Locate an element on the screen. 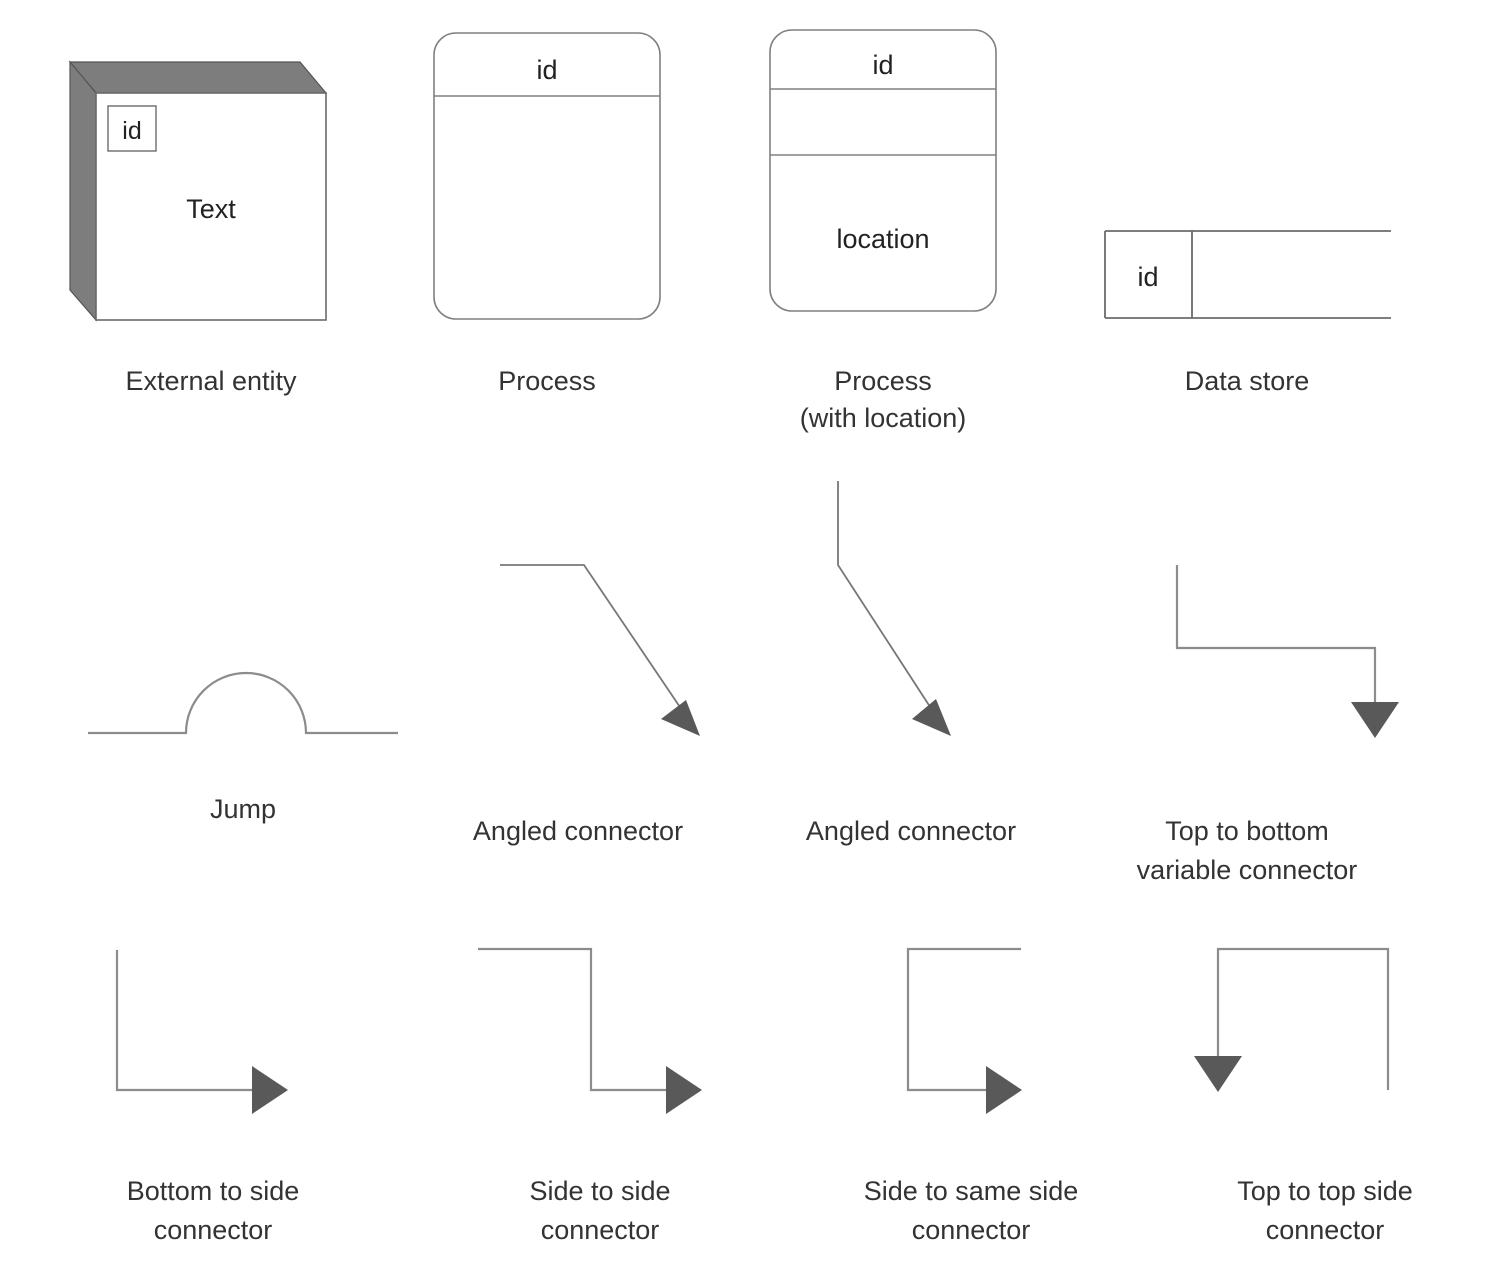  shape-data-store: id Data store is located at coordinates (1247, 313).